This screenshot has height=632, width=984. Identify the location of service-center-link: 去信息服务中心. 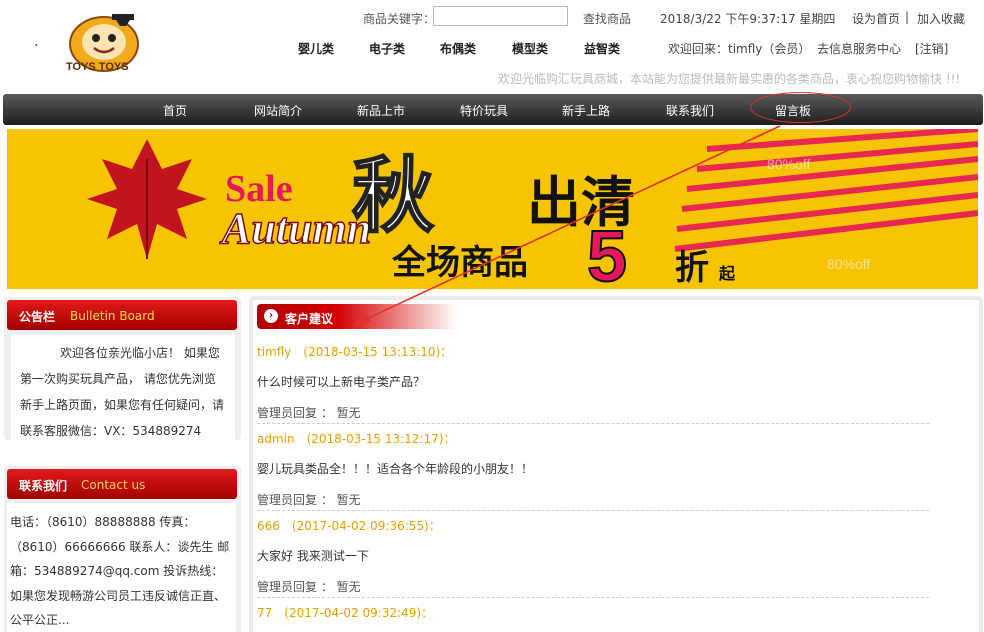
(859, 48).